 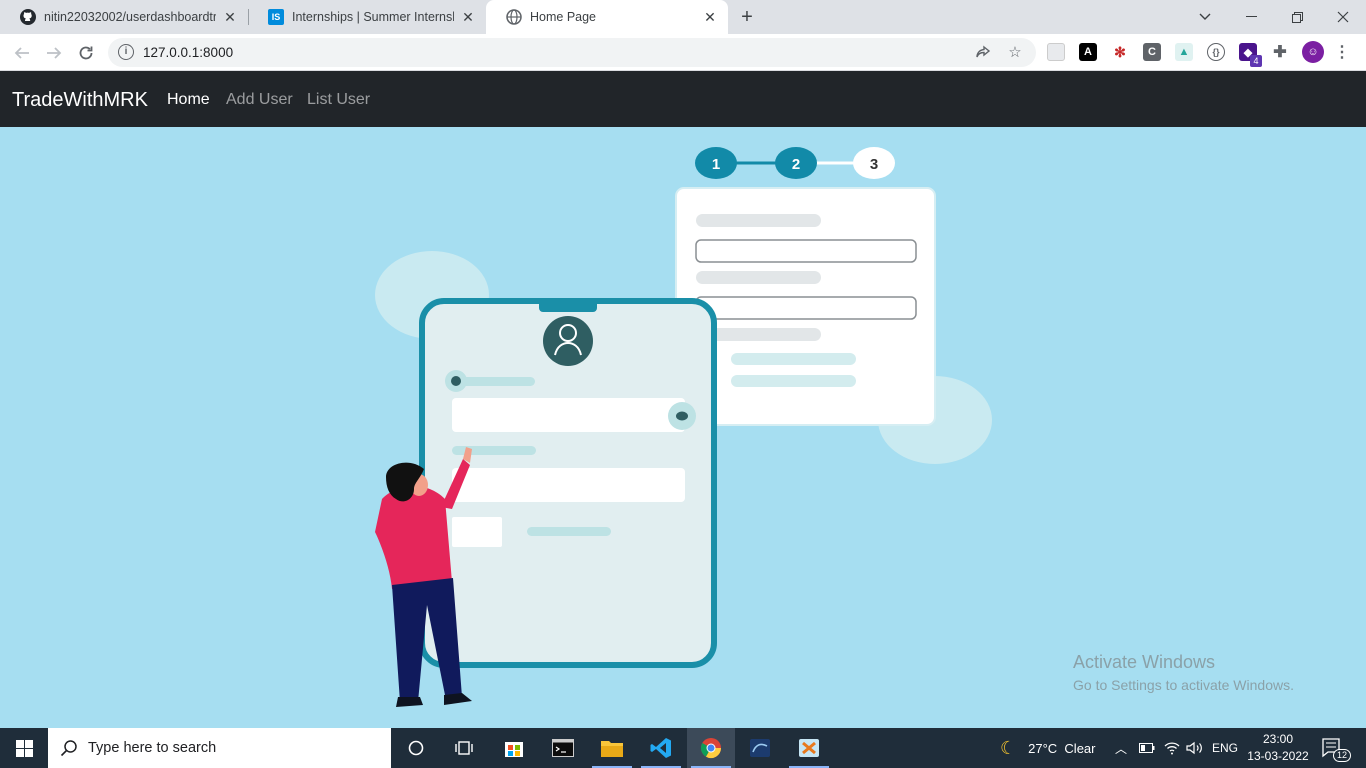 What do you see at coordinates (338, 100) in the screenshot?
I see `nav-list-user: List User` at bounding box center [338, 100].